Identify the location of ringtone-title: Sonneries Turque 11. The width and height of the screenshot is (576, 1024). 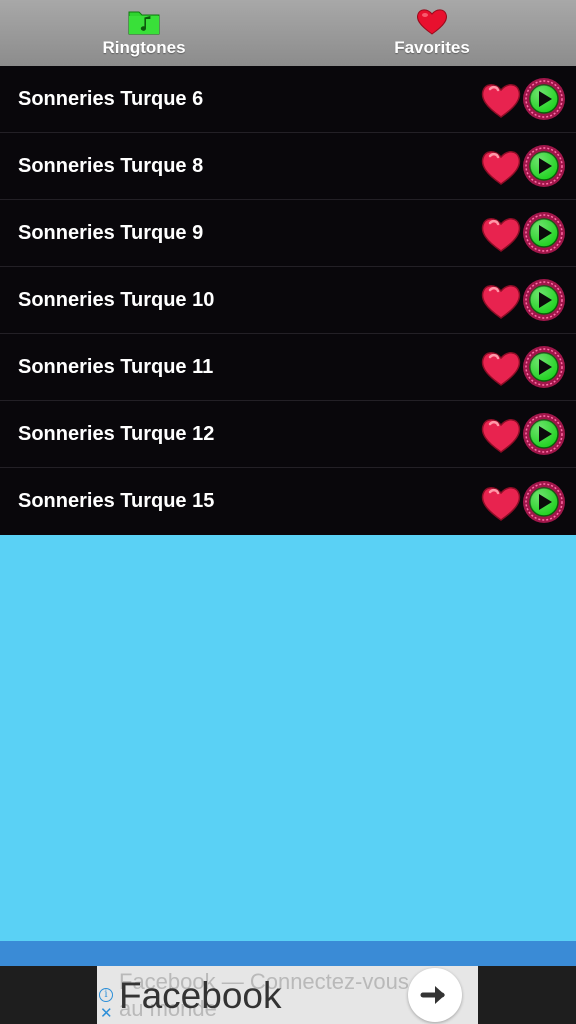
(116, 366).